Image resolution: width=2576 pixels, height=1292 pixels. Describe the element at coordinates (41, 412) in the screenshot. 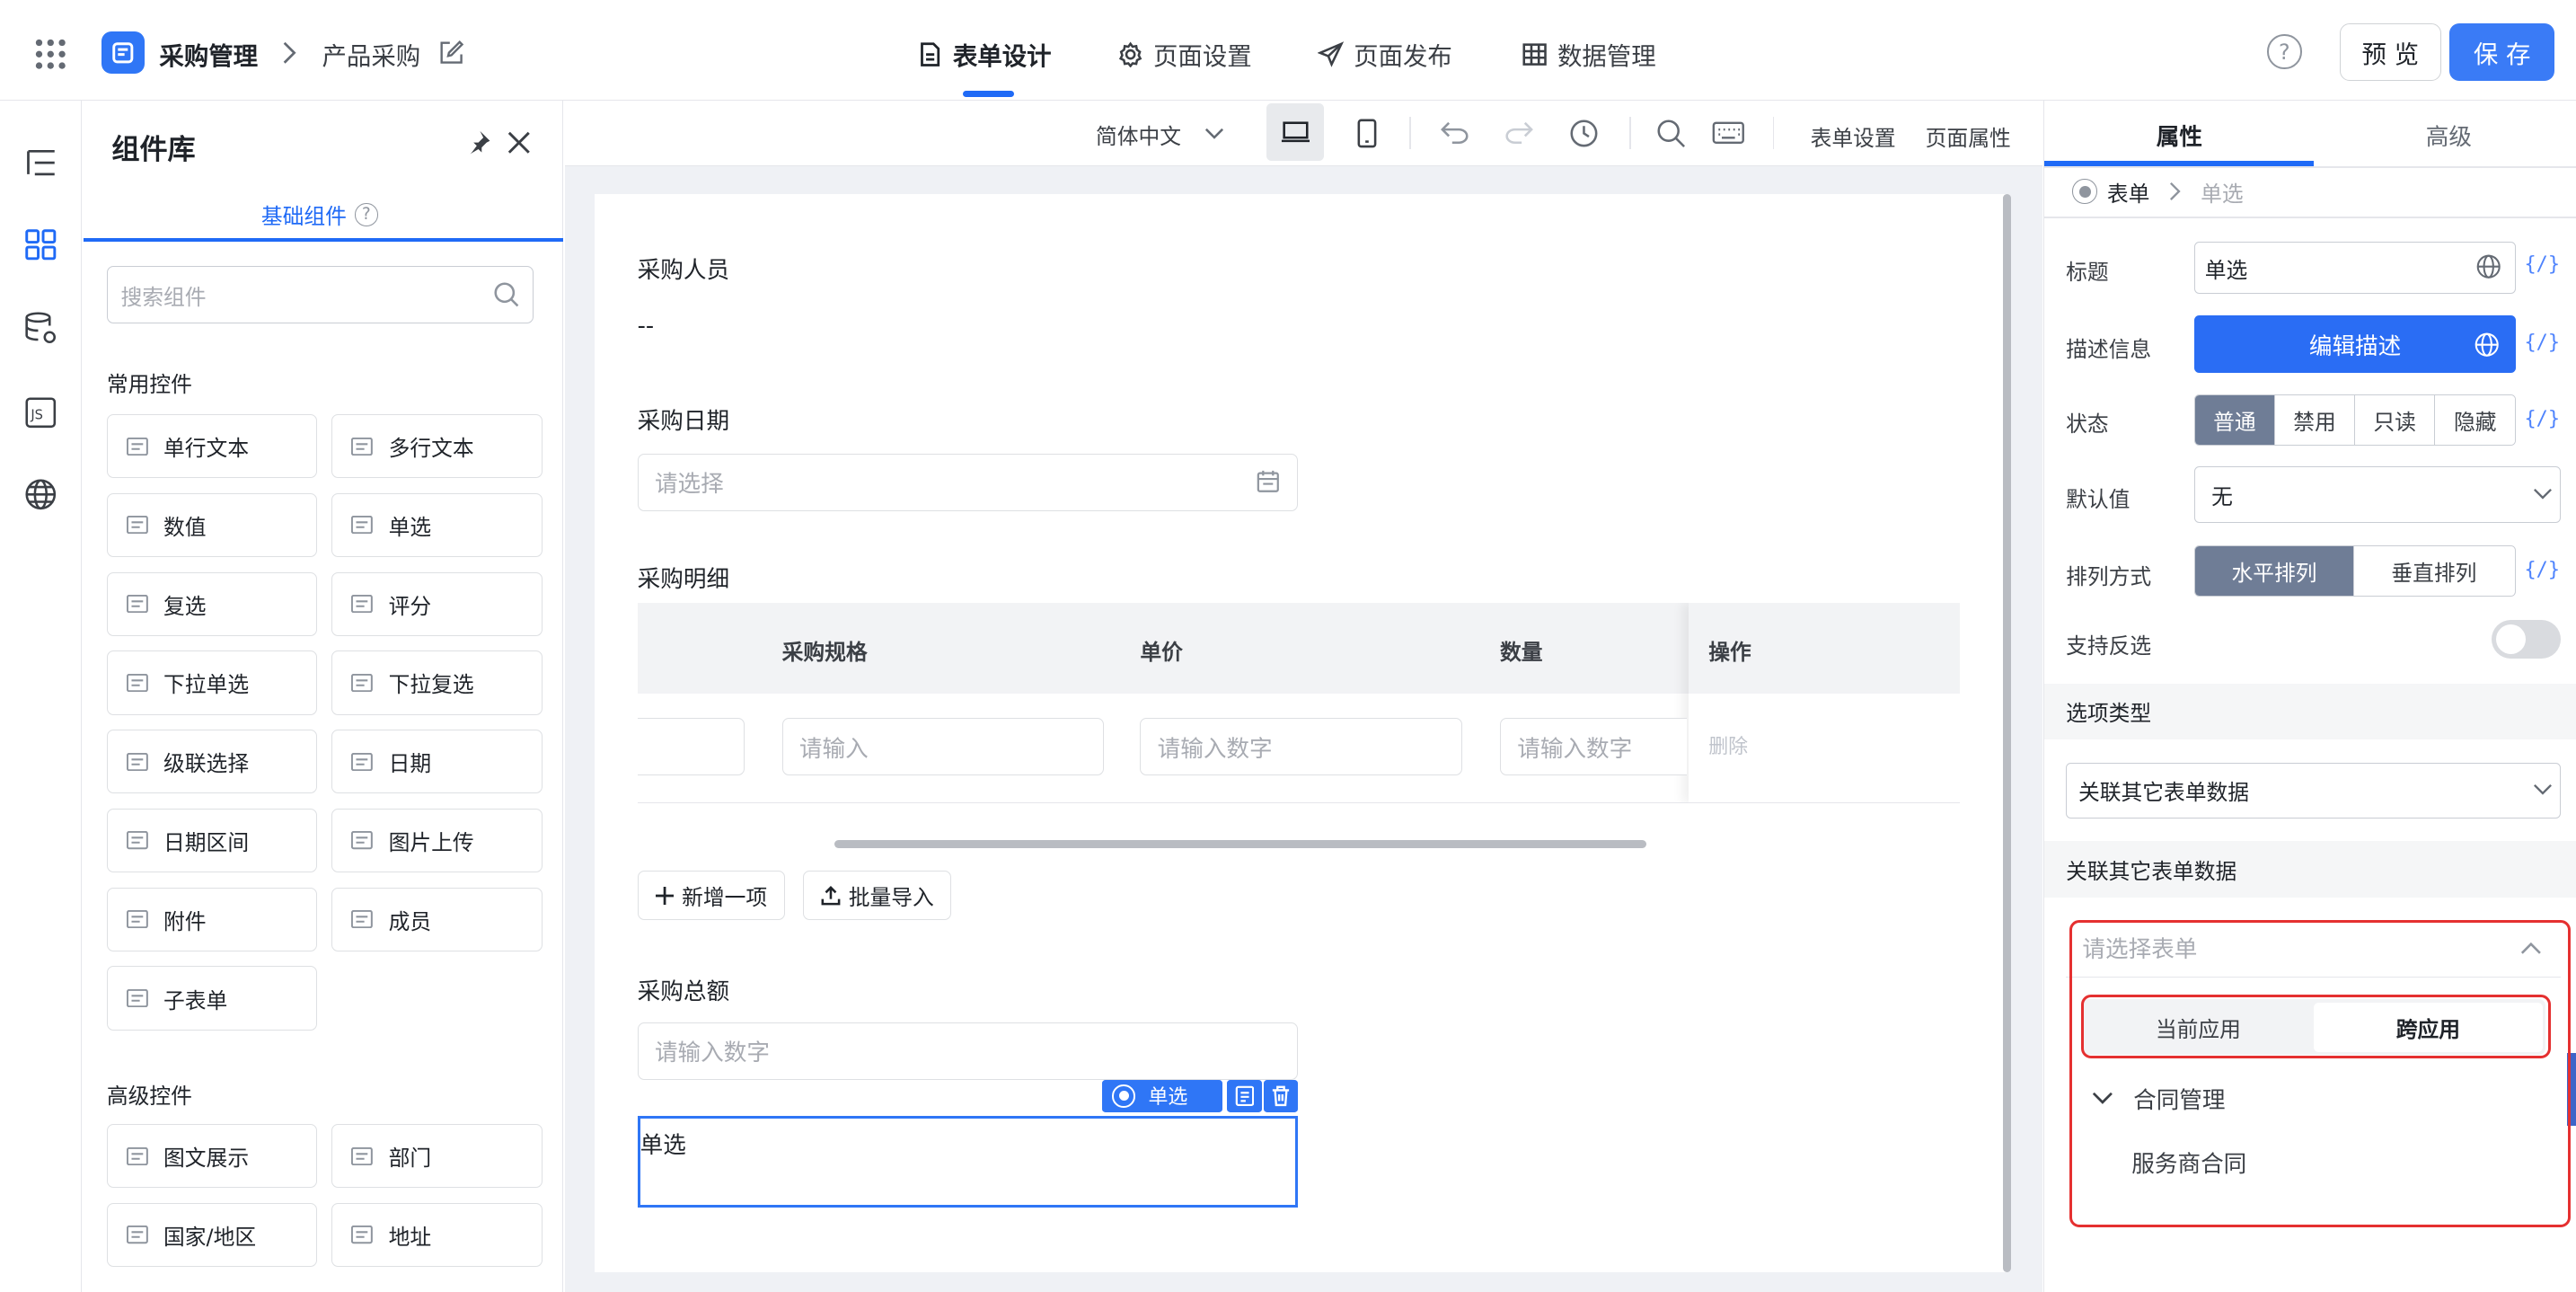

I see `javascript-icon: JS` at that location.